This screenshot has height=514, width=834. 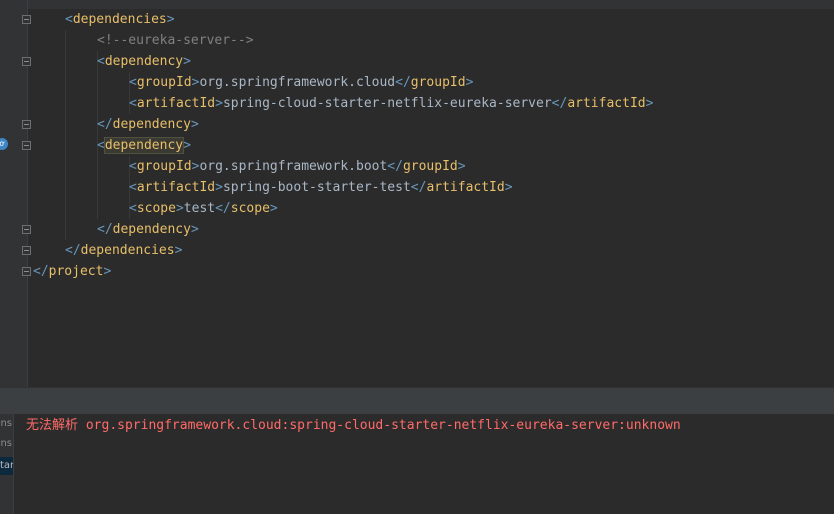 I want to click on error-prefix: 无法解析, so click(x=52, y=425).